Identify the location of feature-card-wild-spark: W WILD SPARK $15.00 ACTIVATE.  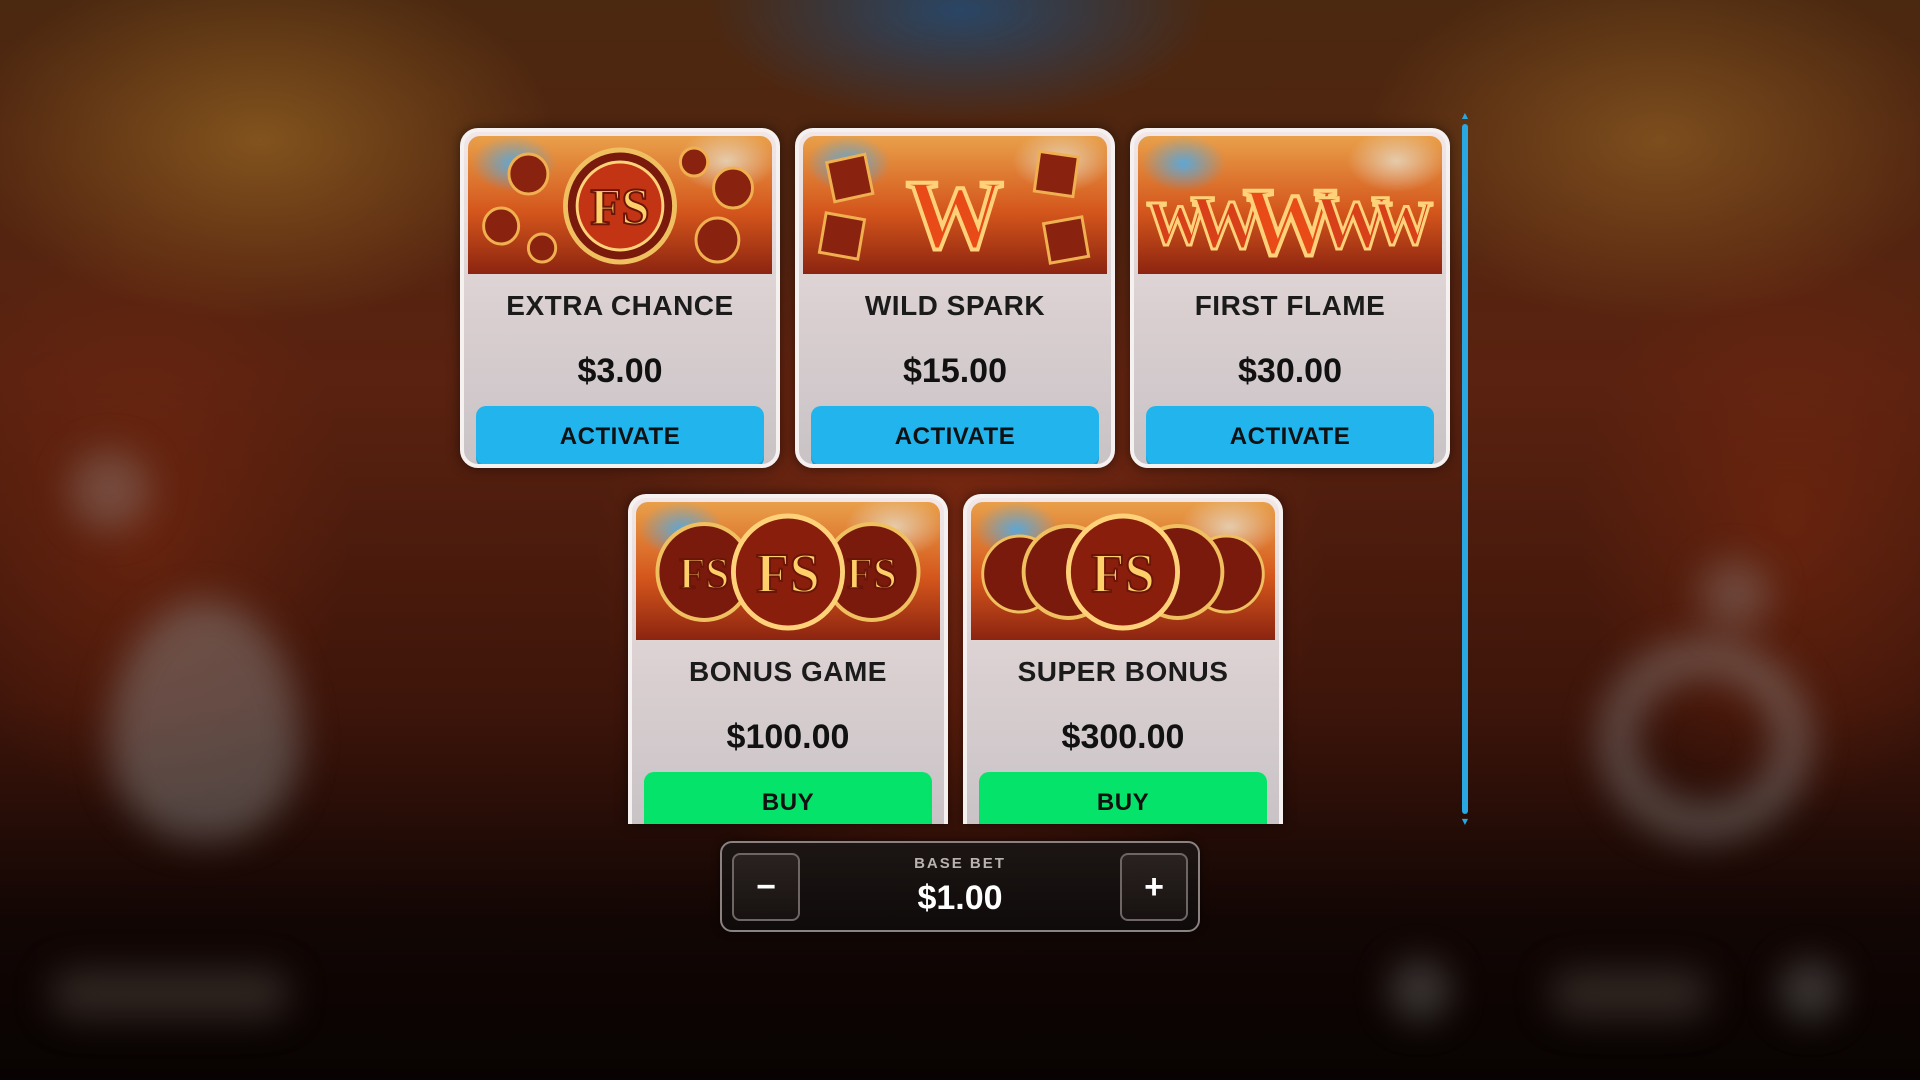
(955, 298).